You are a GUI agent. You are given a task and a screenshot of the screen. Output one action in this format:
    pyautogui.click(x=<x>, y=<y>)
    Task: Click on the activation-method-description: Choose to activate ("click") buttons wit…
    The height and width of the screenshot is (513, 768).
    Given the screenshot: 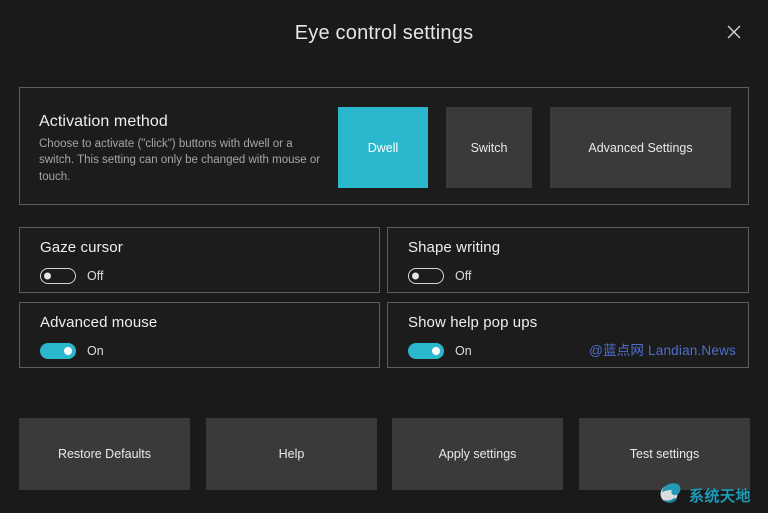 What is the action you would take?
    pyautogui.click(x=180, y=160)
    